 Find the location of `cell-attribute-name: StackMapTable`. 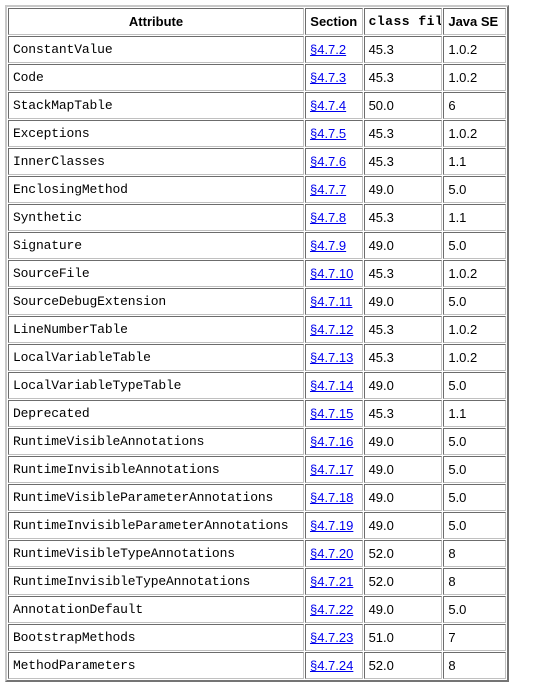

cell-attribute-name: StackMapTable is located at coordinates (156, 105).